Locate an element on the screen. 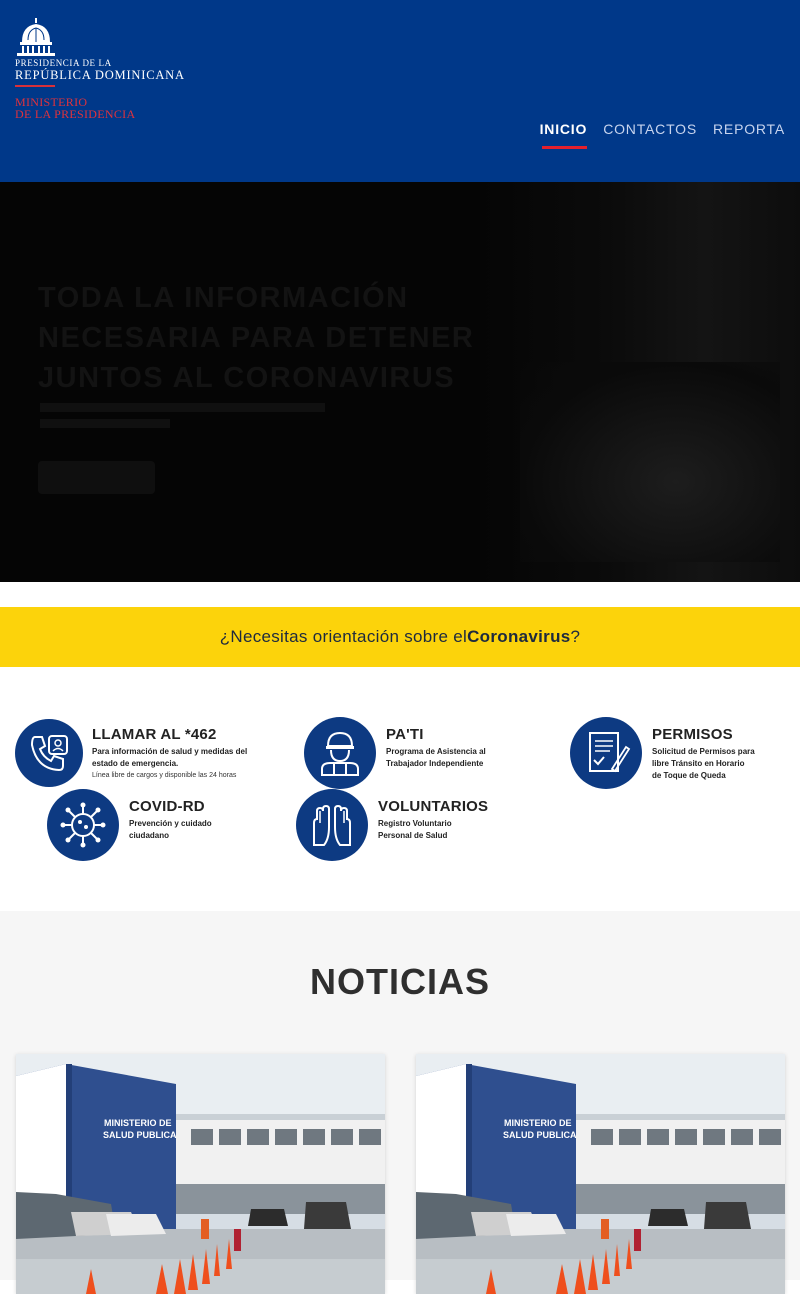 The height and width of the screenshot is (1294, 800). phone-icon is located at coordinates (49, 753).